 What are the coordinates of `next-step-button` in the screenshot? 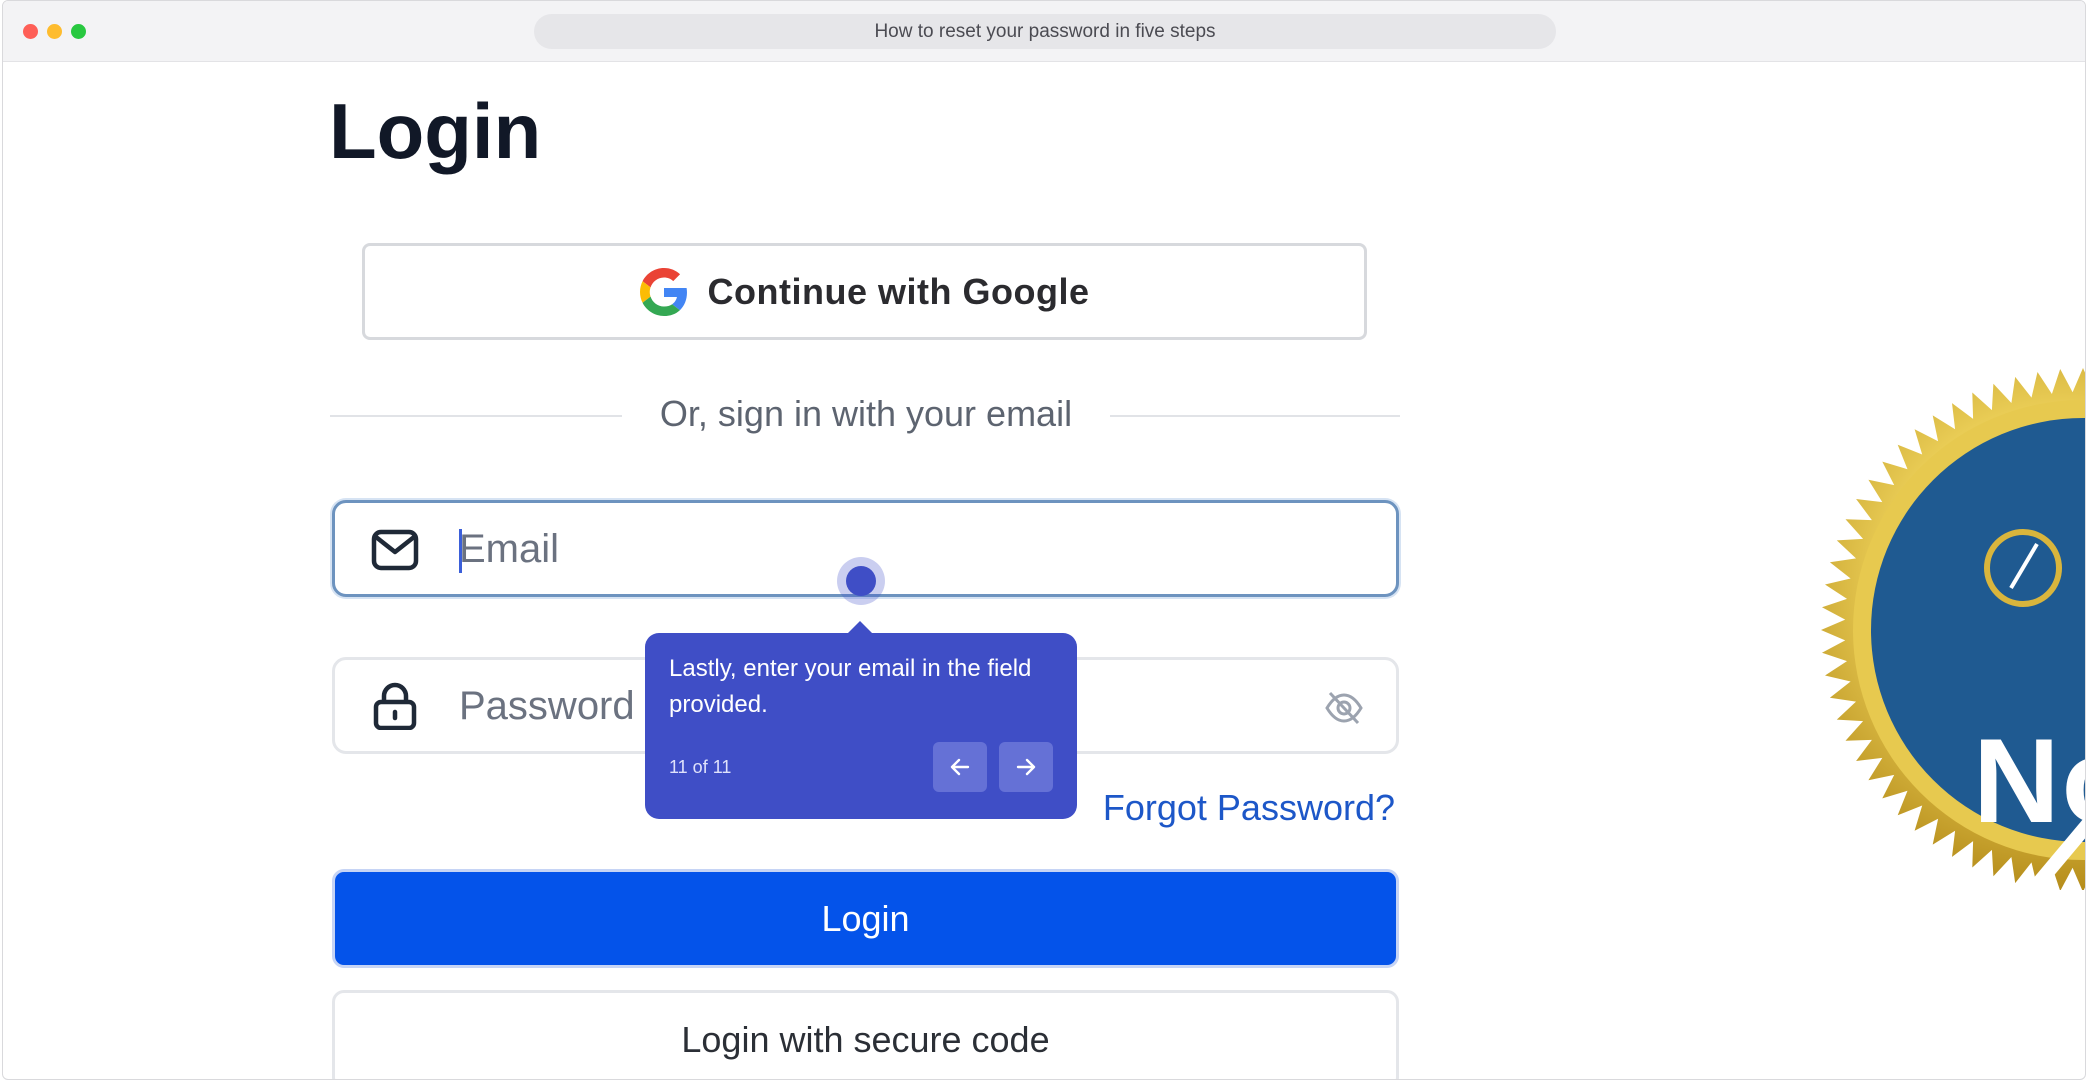 It's located at (1026, 767).